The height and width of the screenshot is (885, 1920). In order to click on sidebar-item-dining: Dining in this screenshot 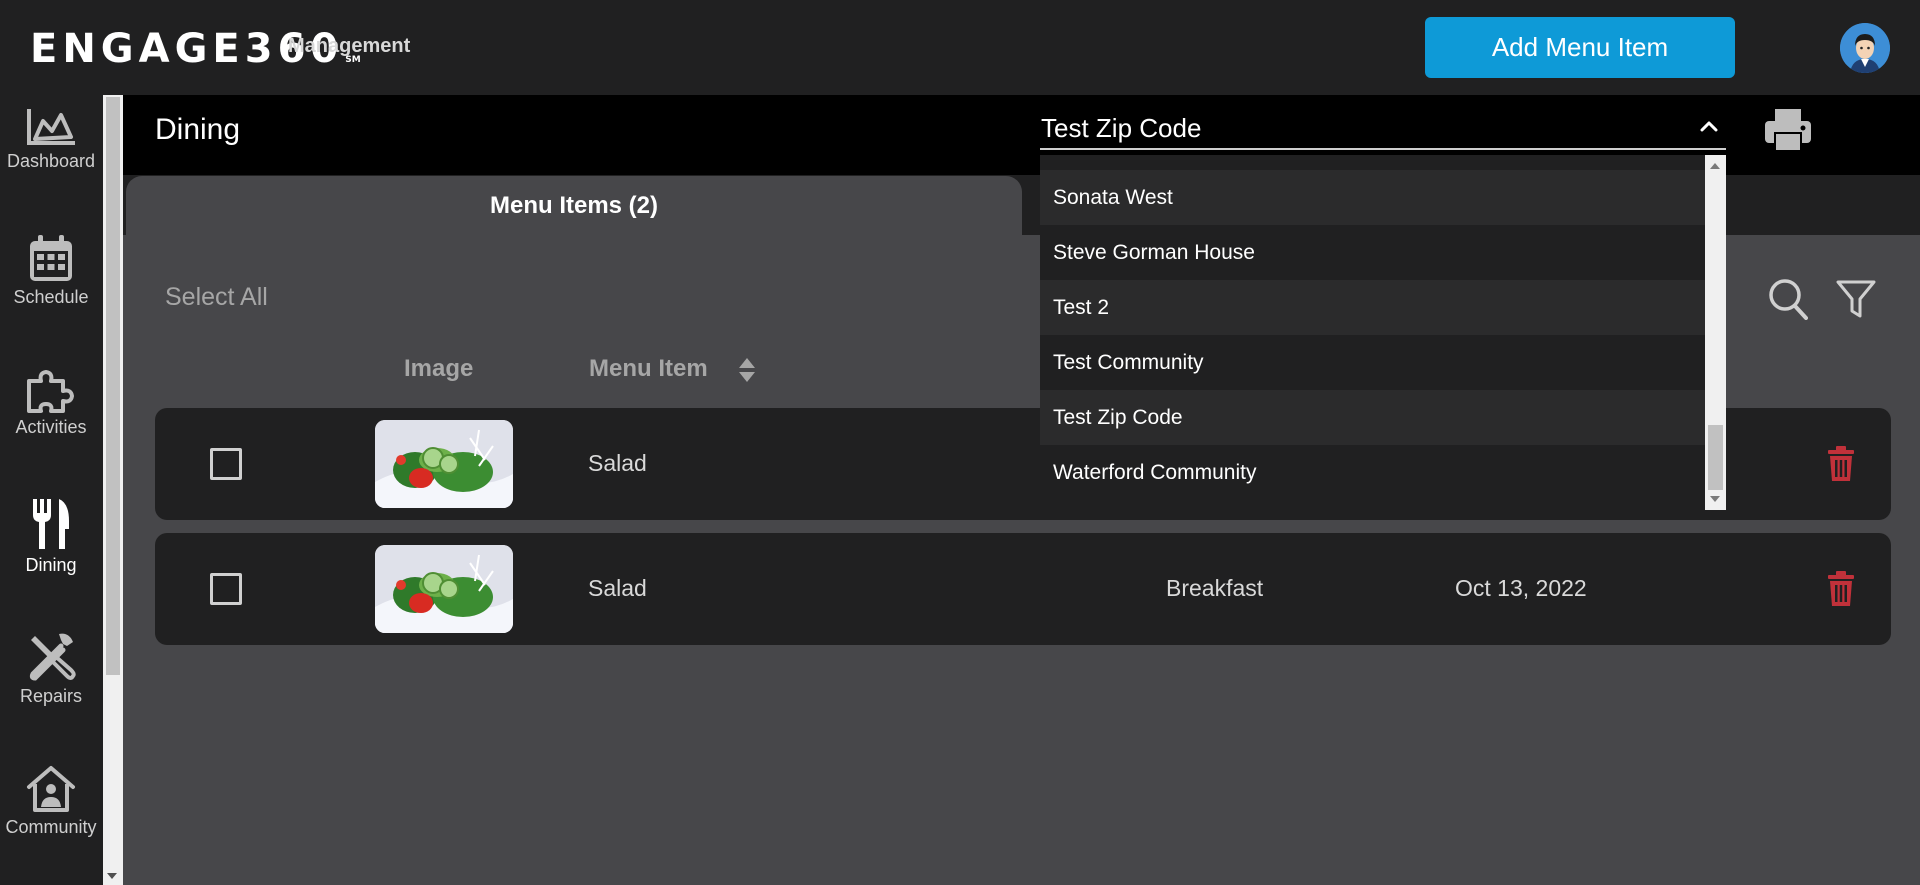, I will do `click(51, 536)`.